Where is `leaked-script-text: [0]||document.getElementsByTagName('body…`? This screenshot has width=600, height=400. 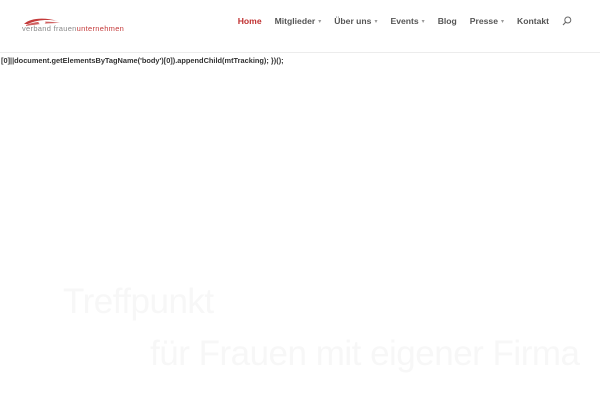
leaked-script-text: [0]||document.getElementsByTagName('body… is located at coordinates (142, 60).